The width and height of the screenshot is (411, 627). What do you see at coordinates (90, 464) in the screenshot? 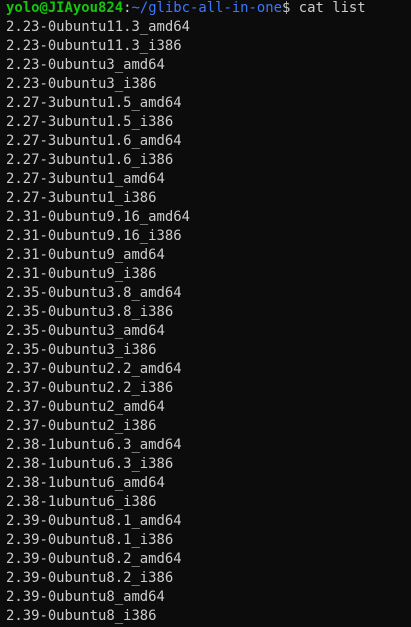
I see `output-line: 2.38-1ubuntu6.3_i386` at bounding box center [90, 464].